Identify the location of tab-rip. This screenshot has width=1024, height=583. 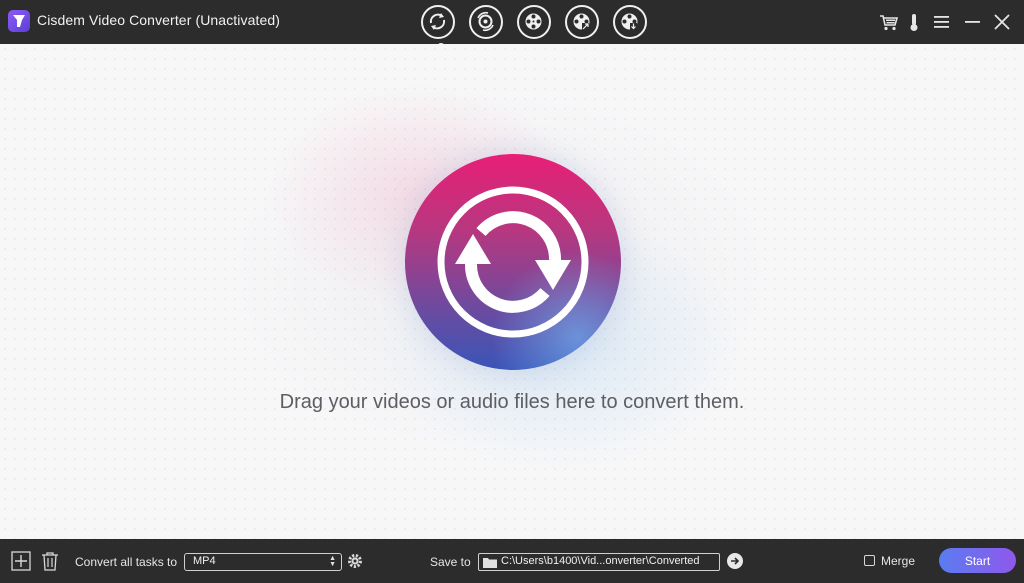
(486, 22).